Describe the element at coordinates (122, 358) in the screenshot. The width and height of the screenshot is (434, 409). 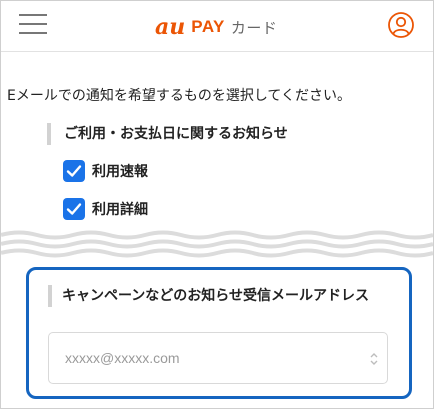
I see `email-placeholder: xxxxx@xxxxx.com` at that location.